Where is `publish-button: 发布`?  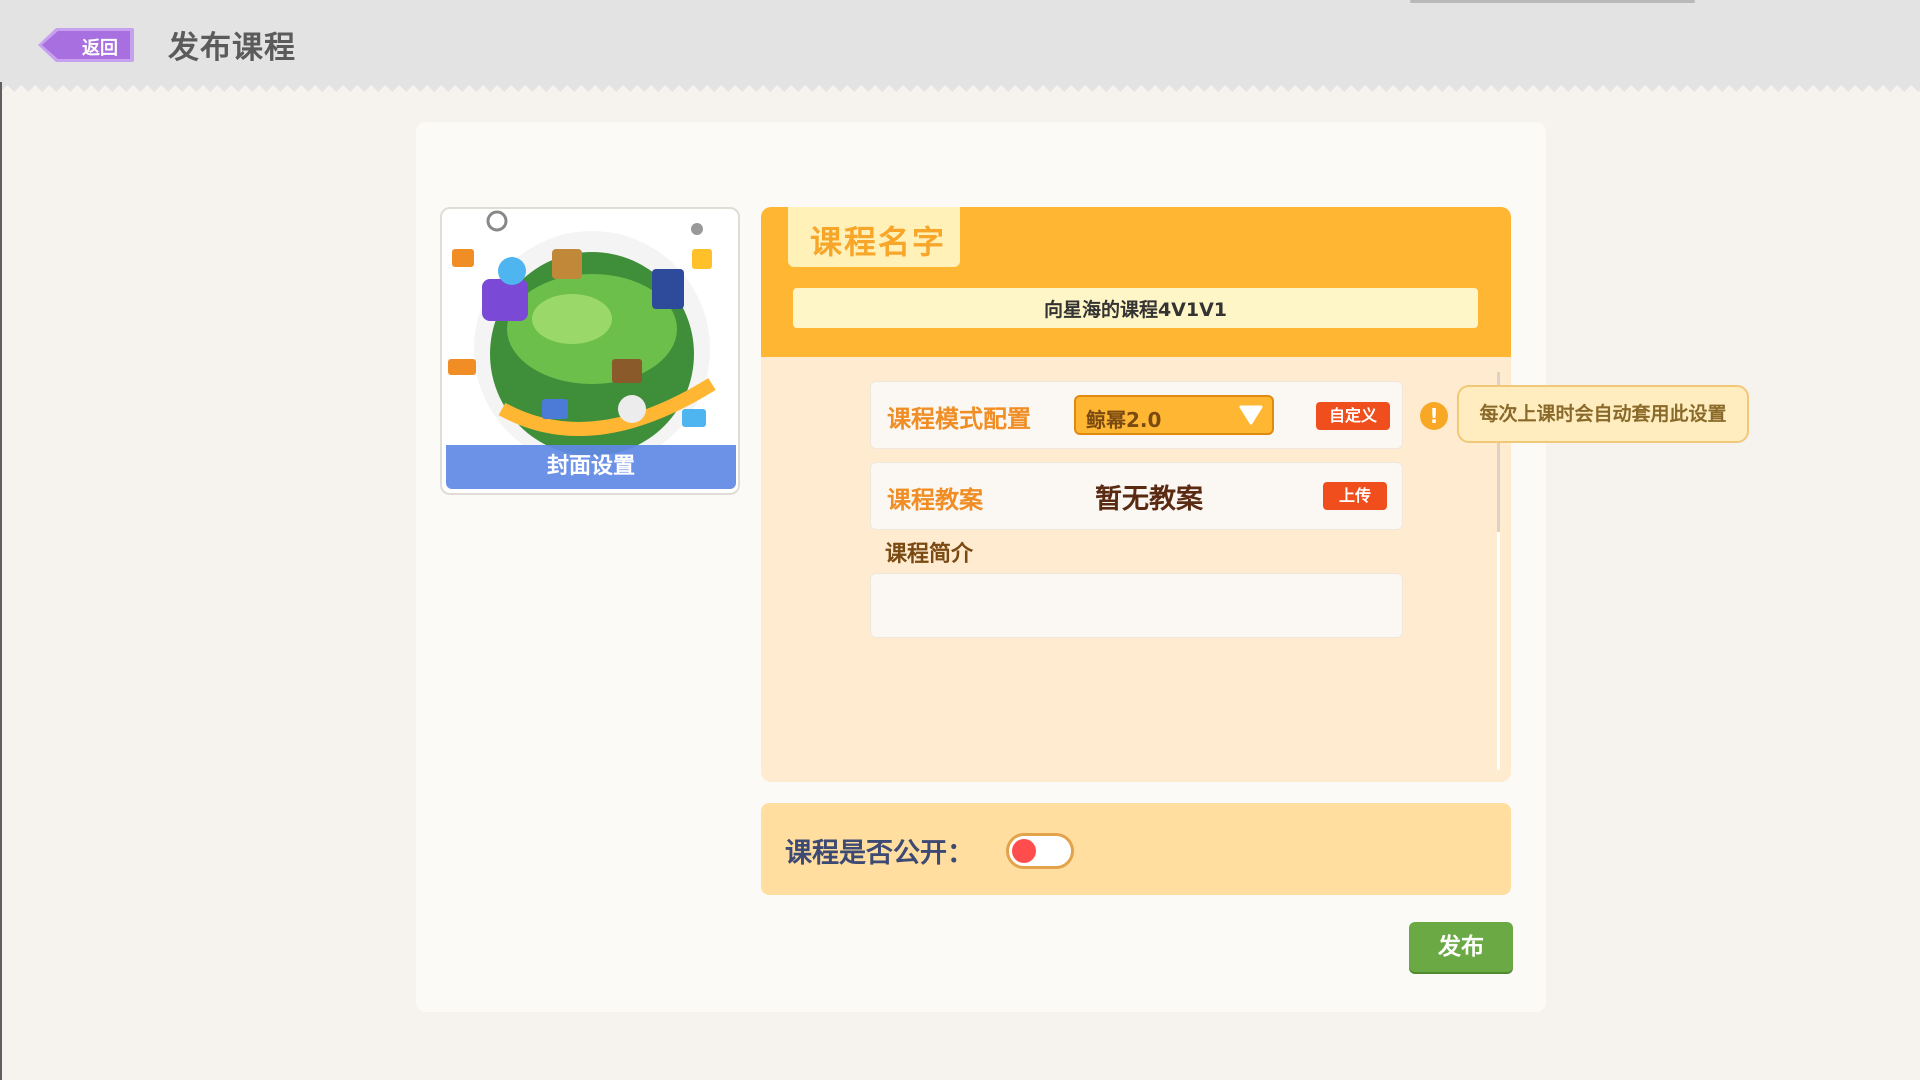
publish-button: 发布 is located at coordinates (1461, 947).